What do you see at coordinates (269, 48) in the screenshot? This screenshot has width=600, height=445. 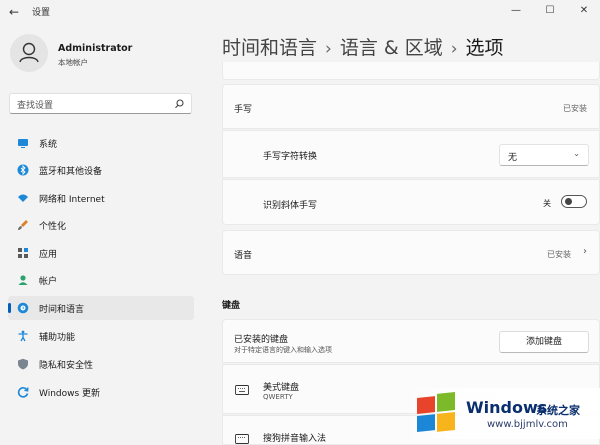 I see `breadcrumb-time-language: 时间和语言` at bounding box center [269, 48].